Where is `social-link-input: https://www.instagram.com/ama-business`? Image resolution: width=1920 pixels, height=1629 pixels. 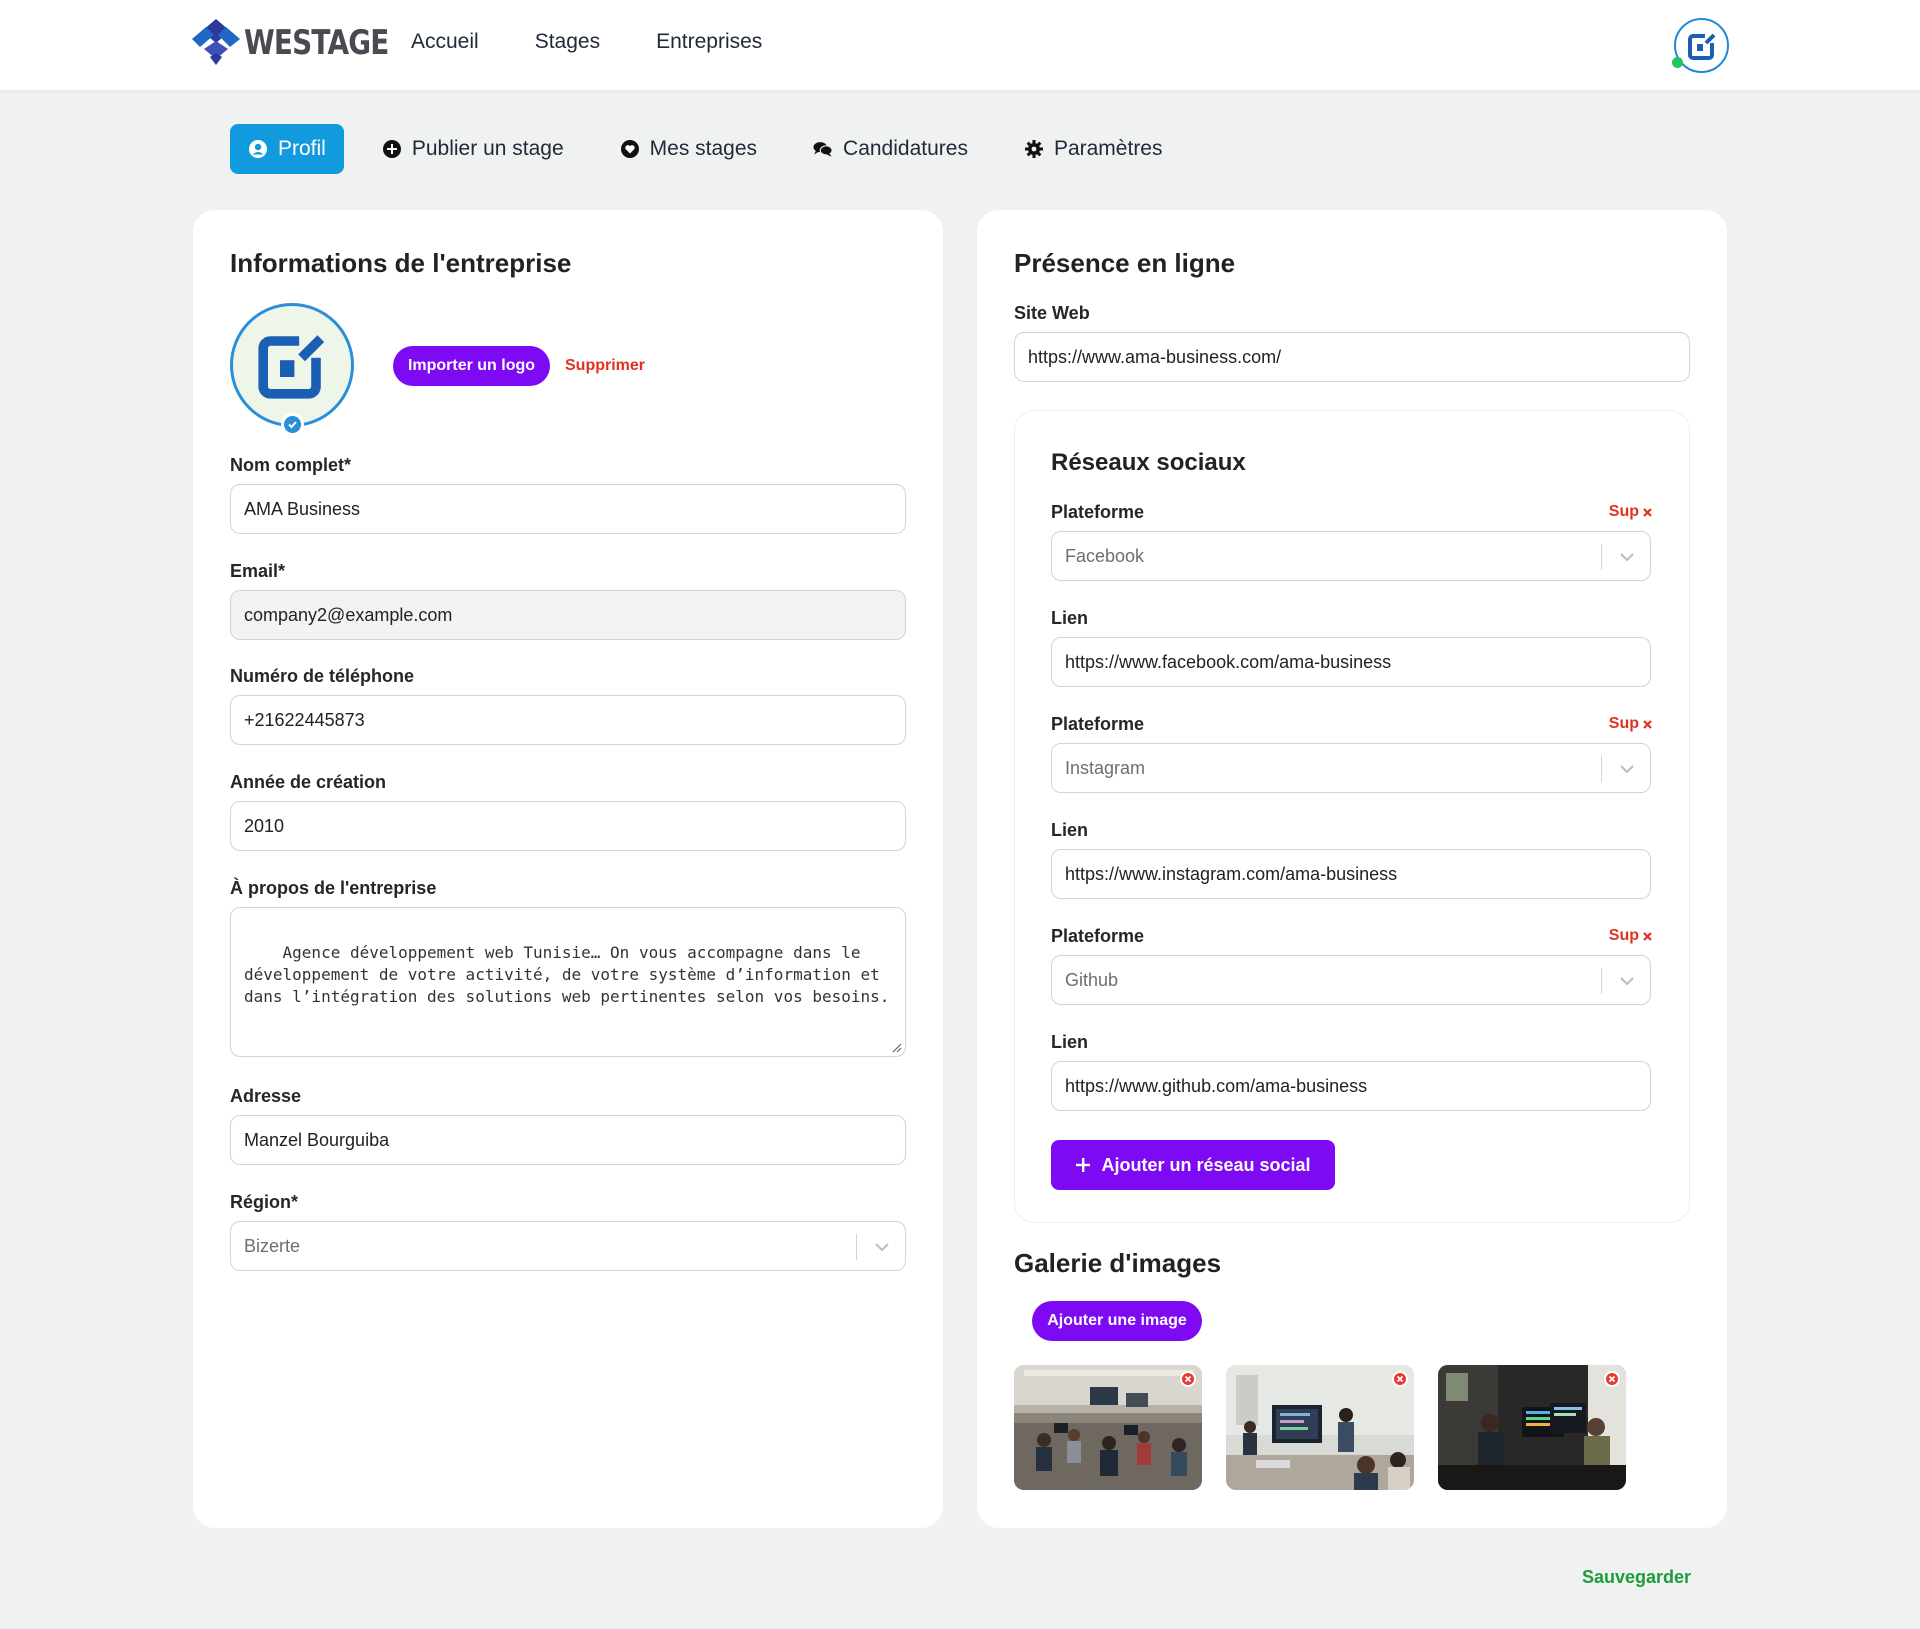 social-link-input: https://www.instagram.com/ama-business is located at coordinates (1351, 874).